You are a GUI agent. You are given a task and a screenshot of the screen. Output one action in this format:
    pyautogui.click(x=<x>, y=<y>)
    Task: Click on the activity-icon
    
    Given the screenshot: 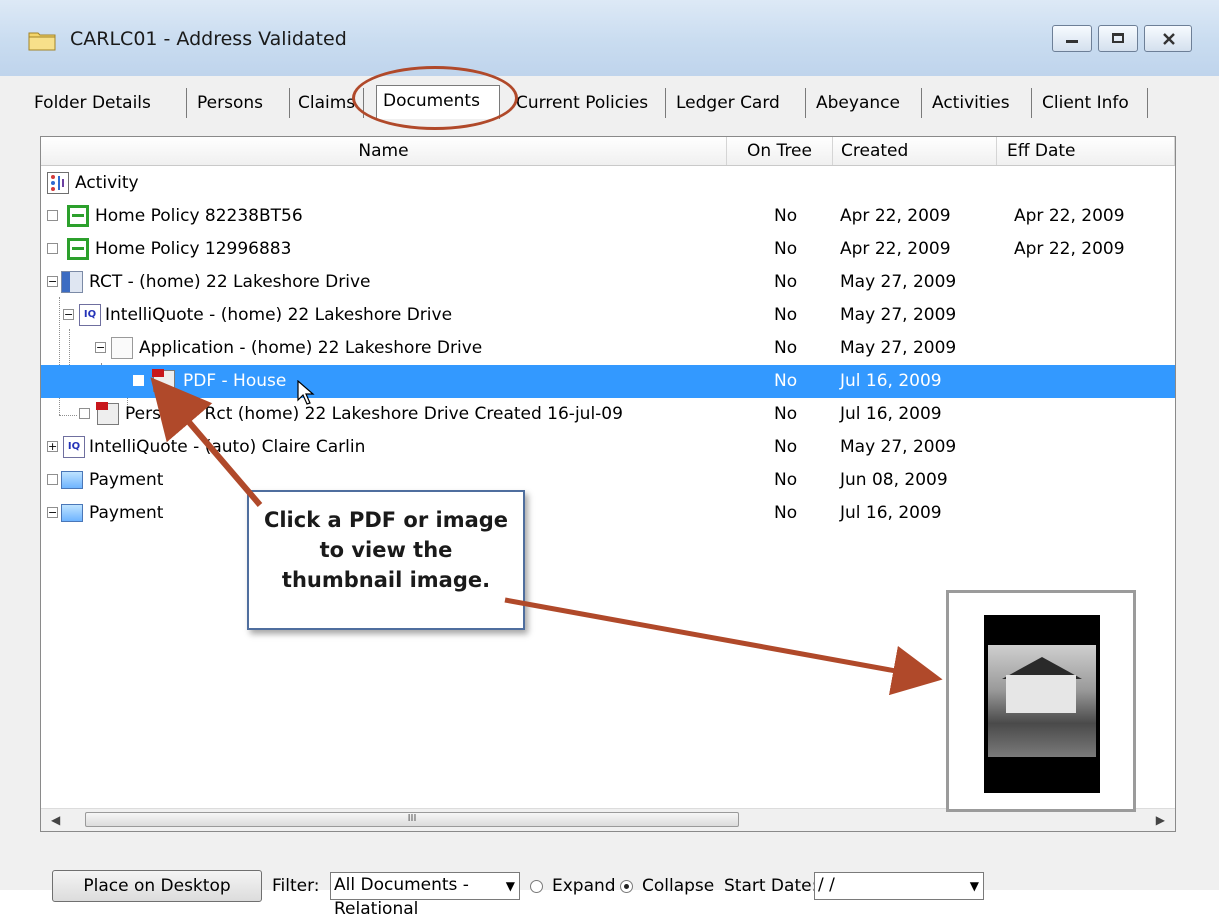 What is the action you would take?
    pyautogui.click(x=58, y=183)
    